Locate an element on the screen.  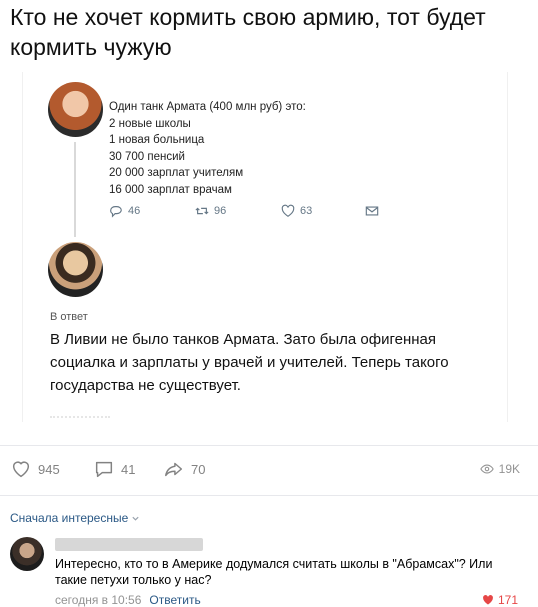
share-count: 70 is located at coordinates (198, 469).